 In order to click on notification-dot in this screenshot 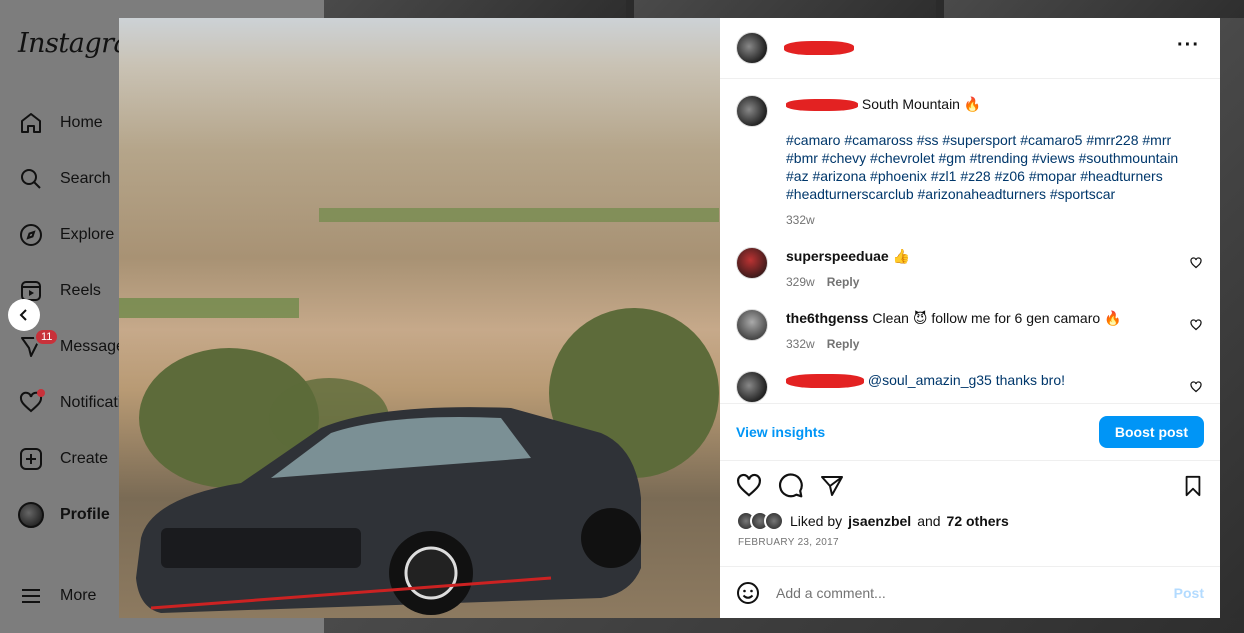, I will do `click(41, 393)`.